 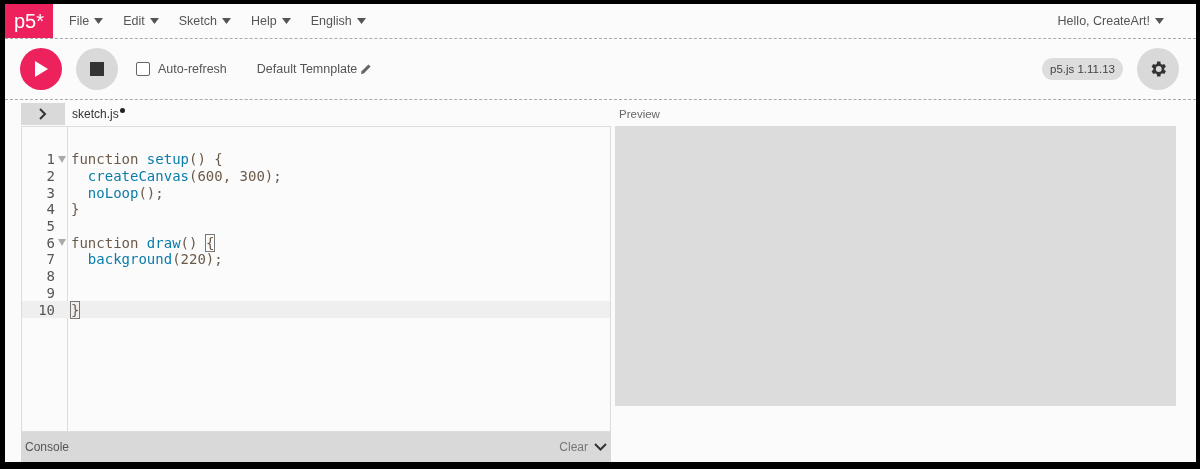 I want to click on checkbox-label: Auto-refresh, so click(x=192, y=69).